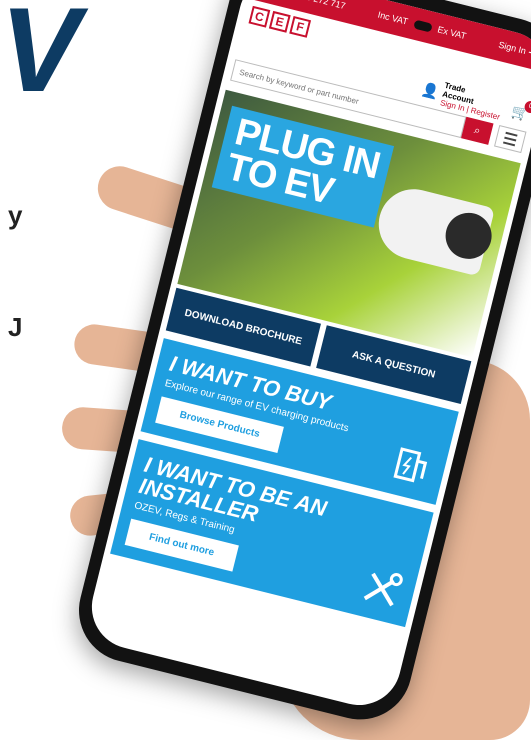  What do you see at coordinates (514, 49) in the screenshot?
I see `sign-in-link: Sign In ➜` at bounding box center [514, 49].